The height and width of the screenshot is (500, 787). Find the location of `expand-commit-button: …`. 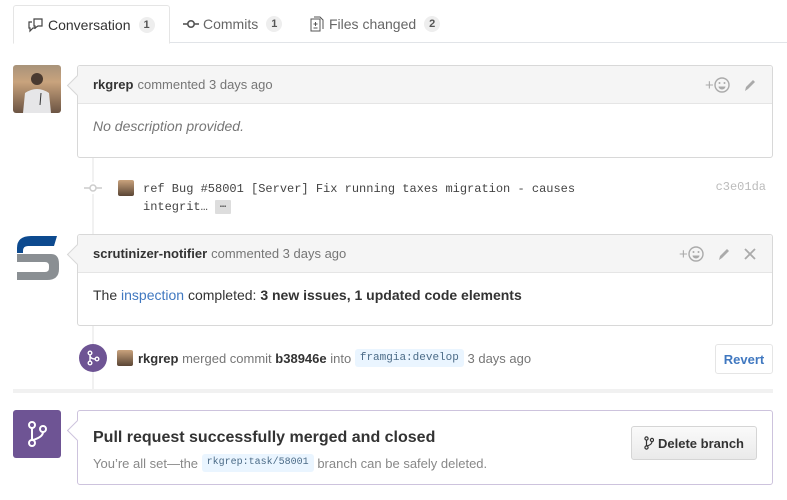

expand-commit-button: … is located at coordinates (223, 206).